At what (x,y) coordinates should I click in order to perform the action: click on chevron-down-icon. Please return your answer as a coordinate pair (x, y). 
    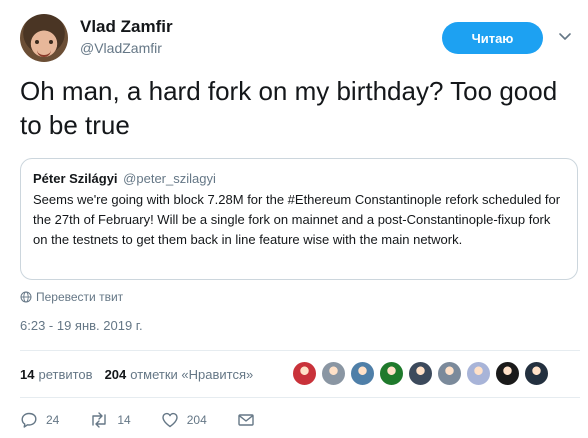
    Looking at the image, I should click on (565, 37).